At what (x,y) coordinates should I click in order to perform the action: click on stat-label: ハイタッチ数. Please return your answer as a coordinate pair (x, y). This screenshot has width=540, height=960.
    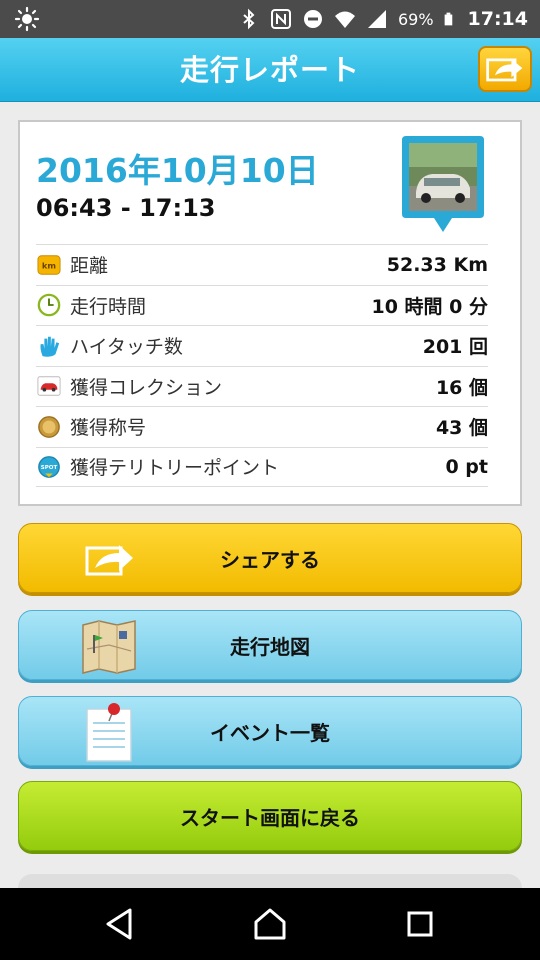
    Looking at the image, I should click on (126, 347).